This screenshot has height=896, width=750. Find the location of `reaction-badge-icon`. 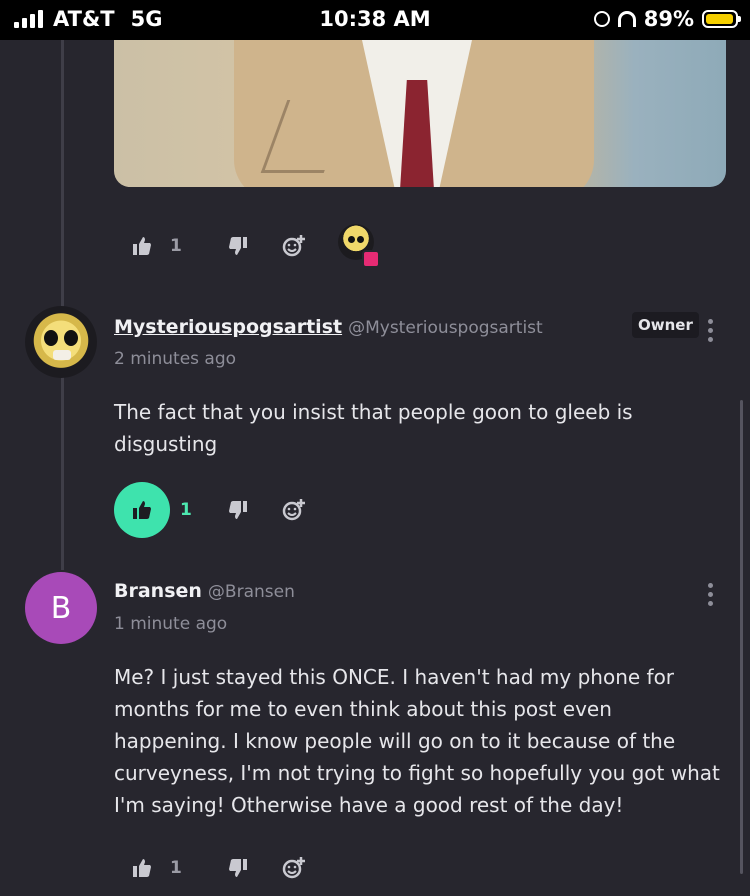

reaction-badge-icon is located at coordinates (371, 259).